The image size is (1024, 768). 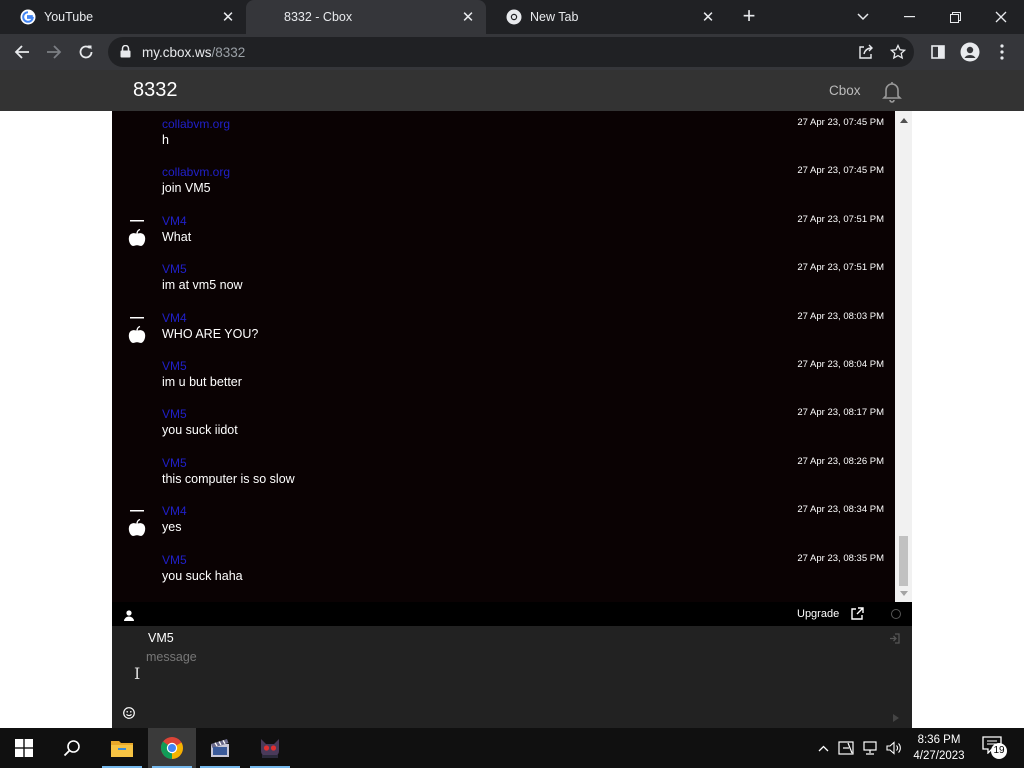 I want to click on bookmark-star-icon, so click(x=898, y=52).